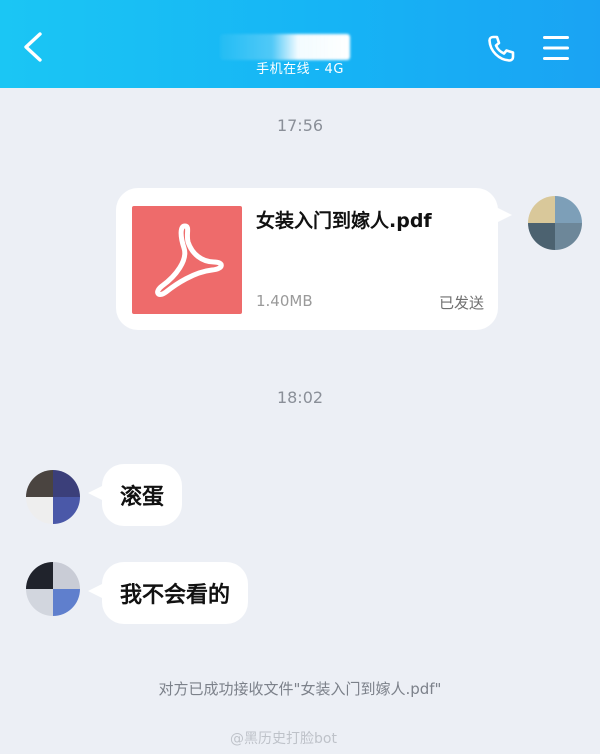  I want to click on message-bubble: 滚蛋, so click(135, 495).